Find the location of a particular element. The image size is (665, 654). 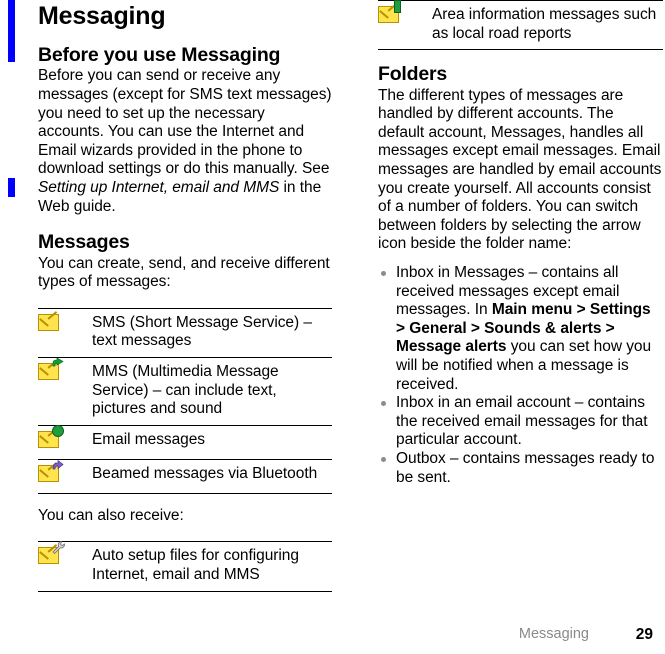

page-footer: Messaging 29 is located at coordinates (332, 636).